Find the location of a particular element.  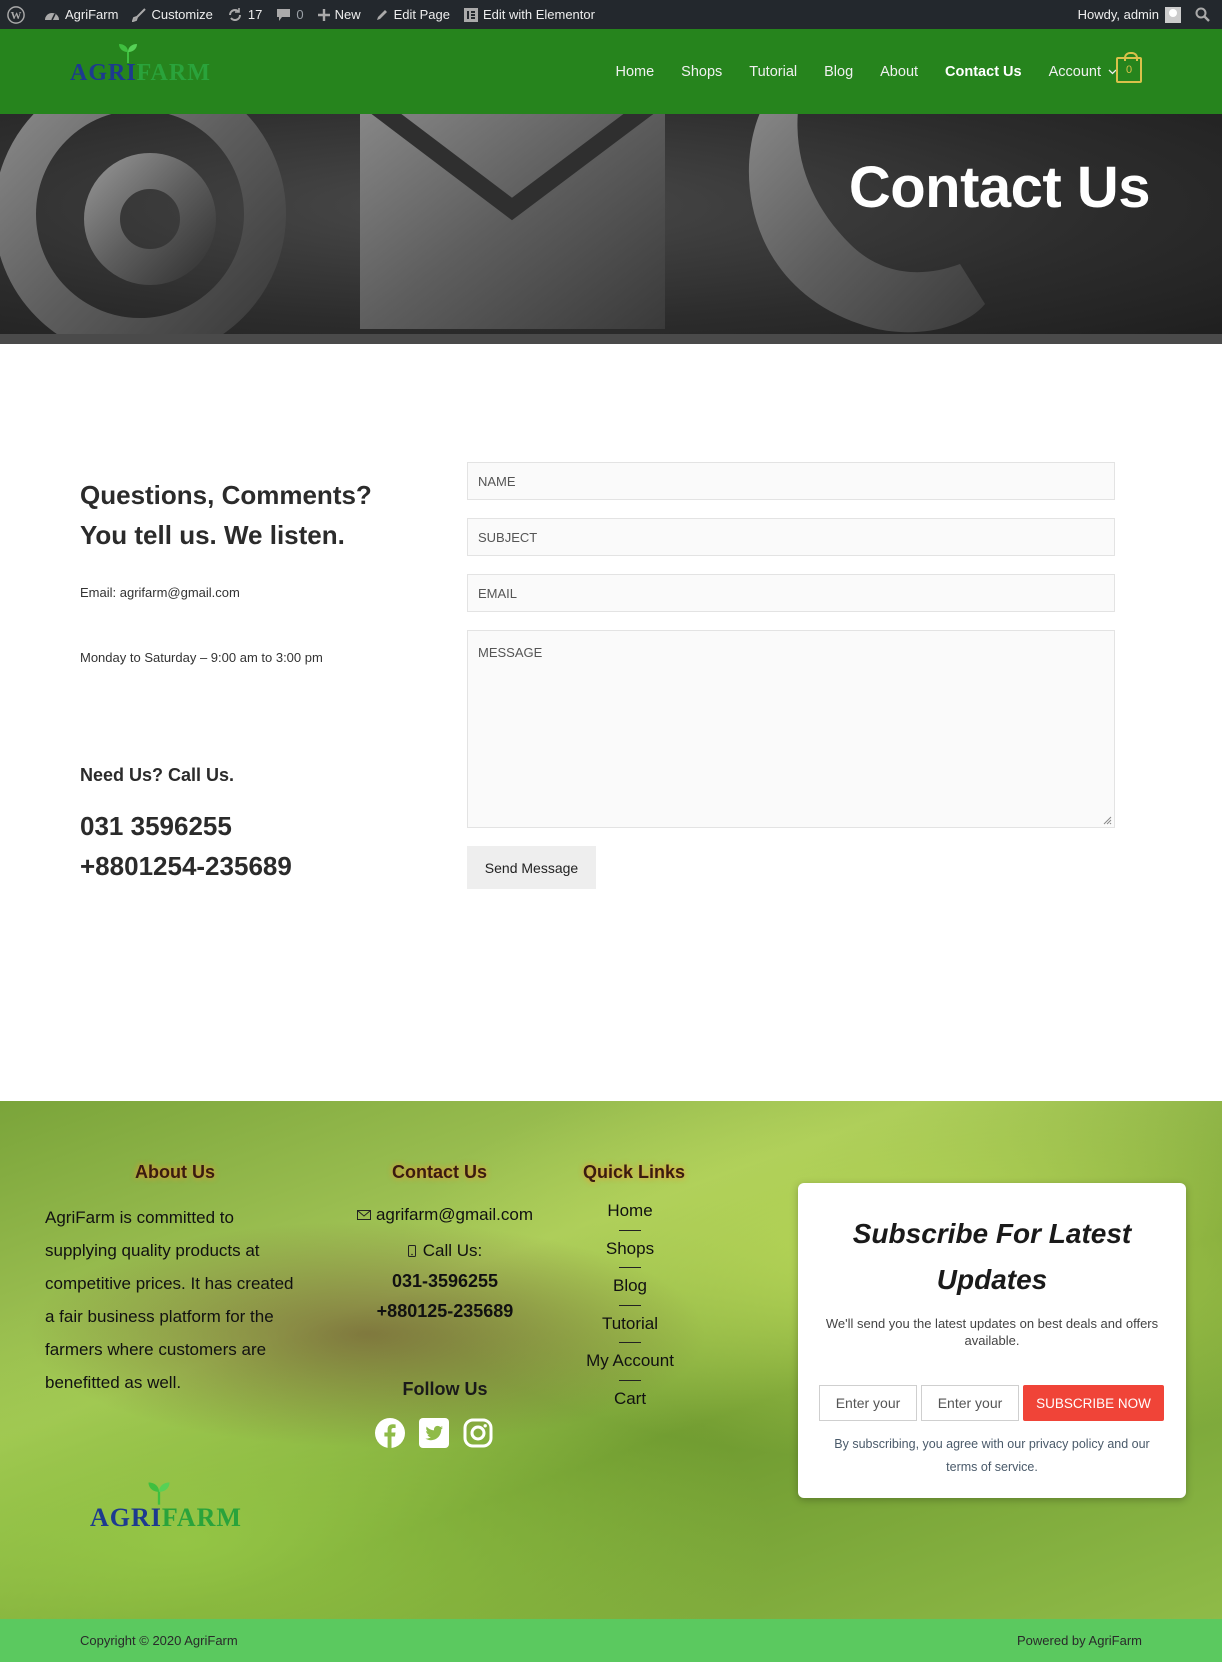

admin-search-button is located at coordinates (1205, 14).